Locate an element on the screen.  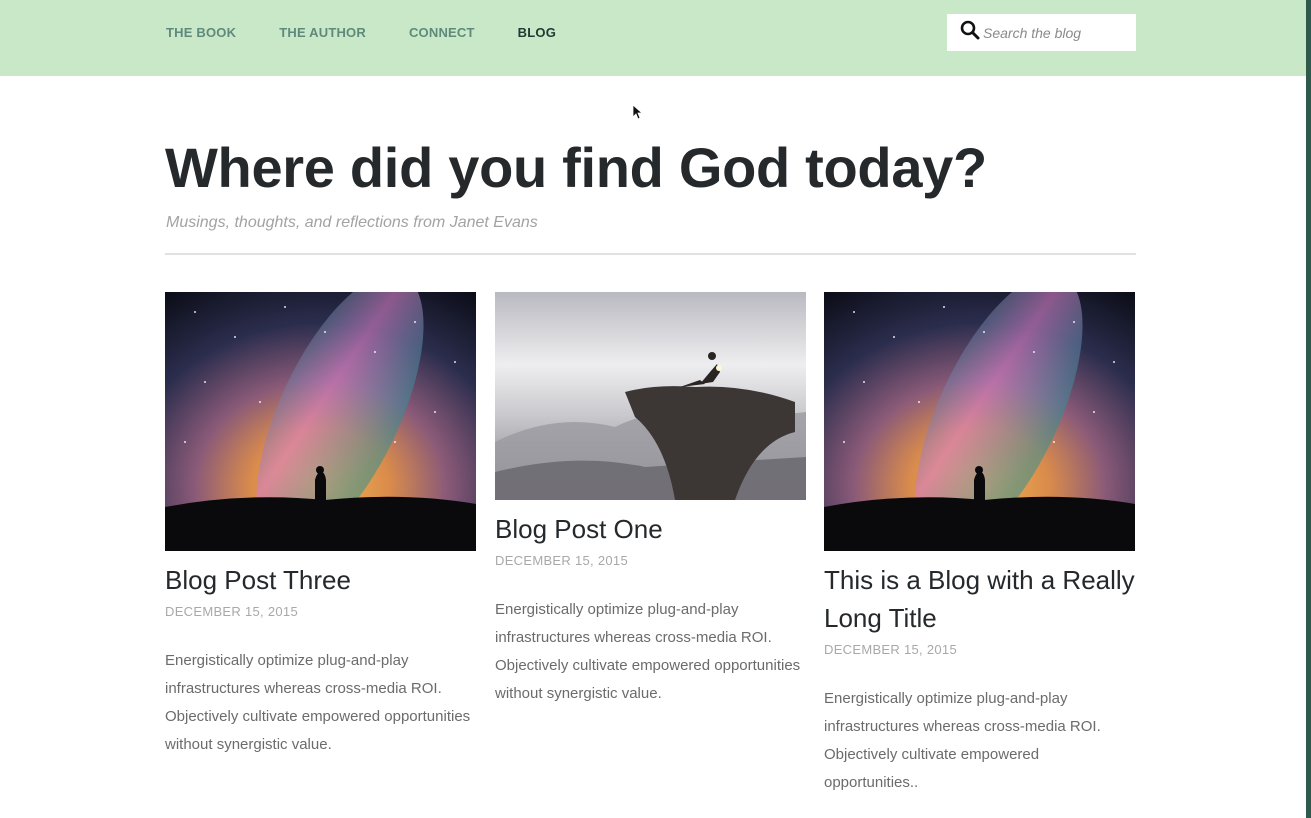
mouse-cursor-icon is located at coordinates (637, 112).